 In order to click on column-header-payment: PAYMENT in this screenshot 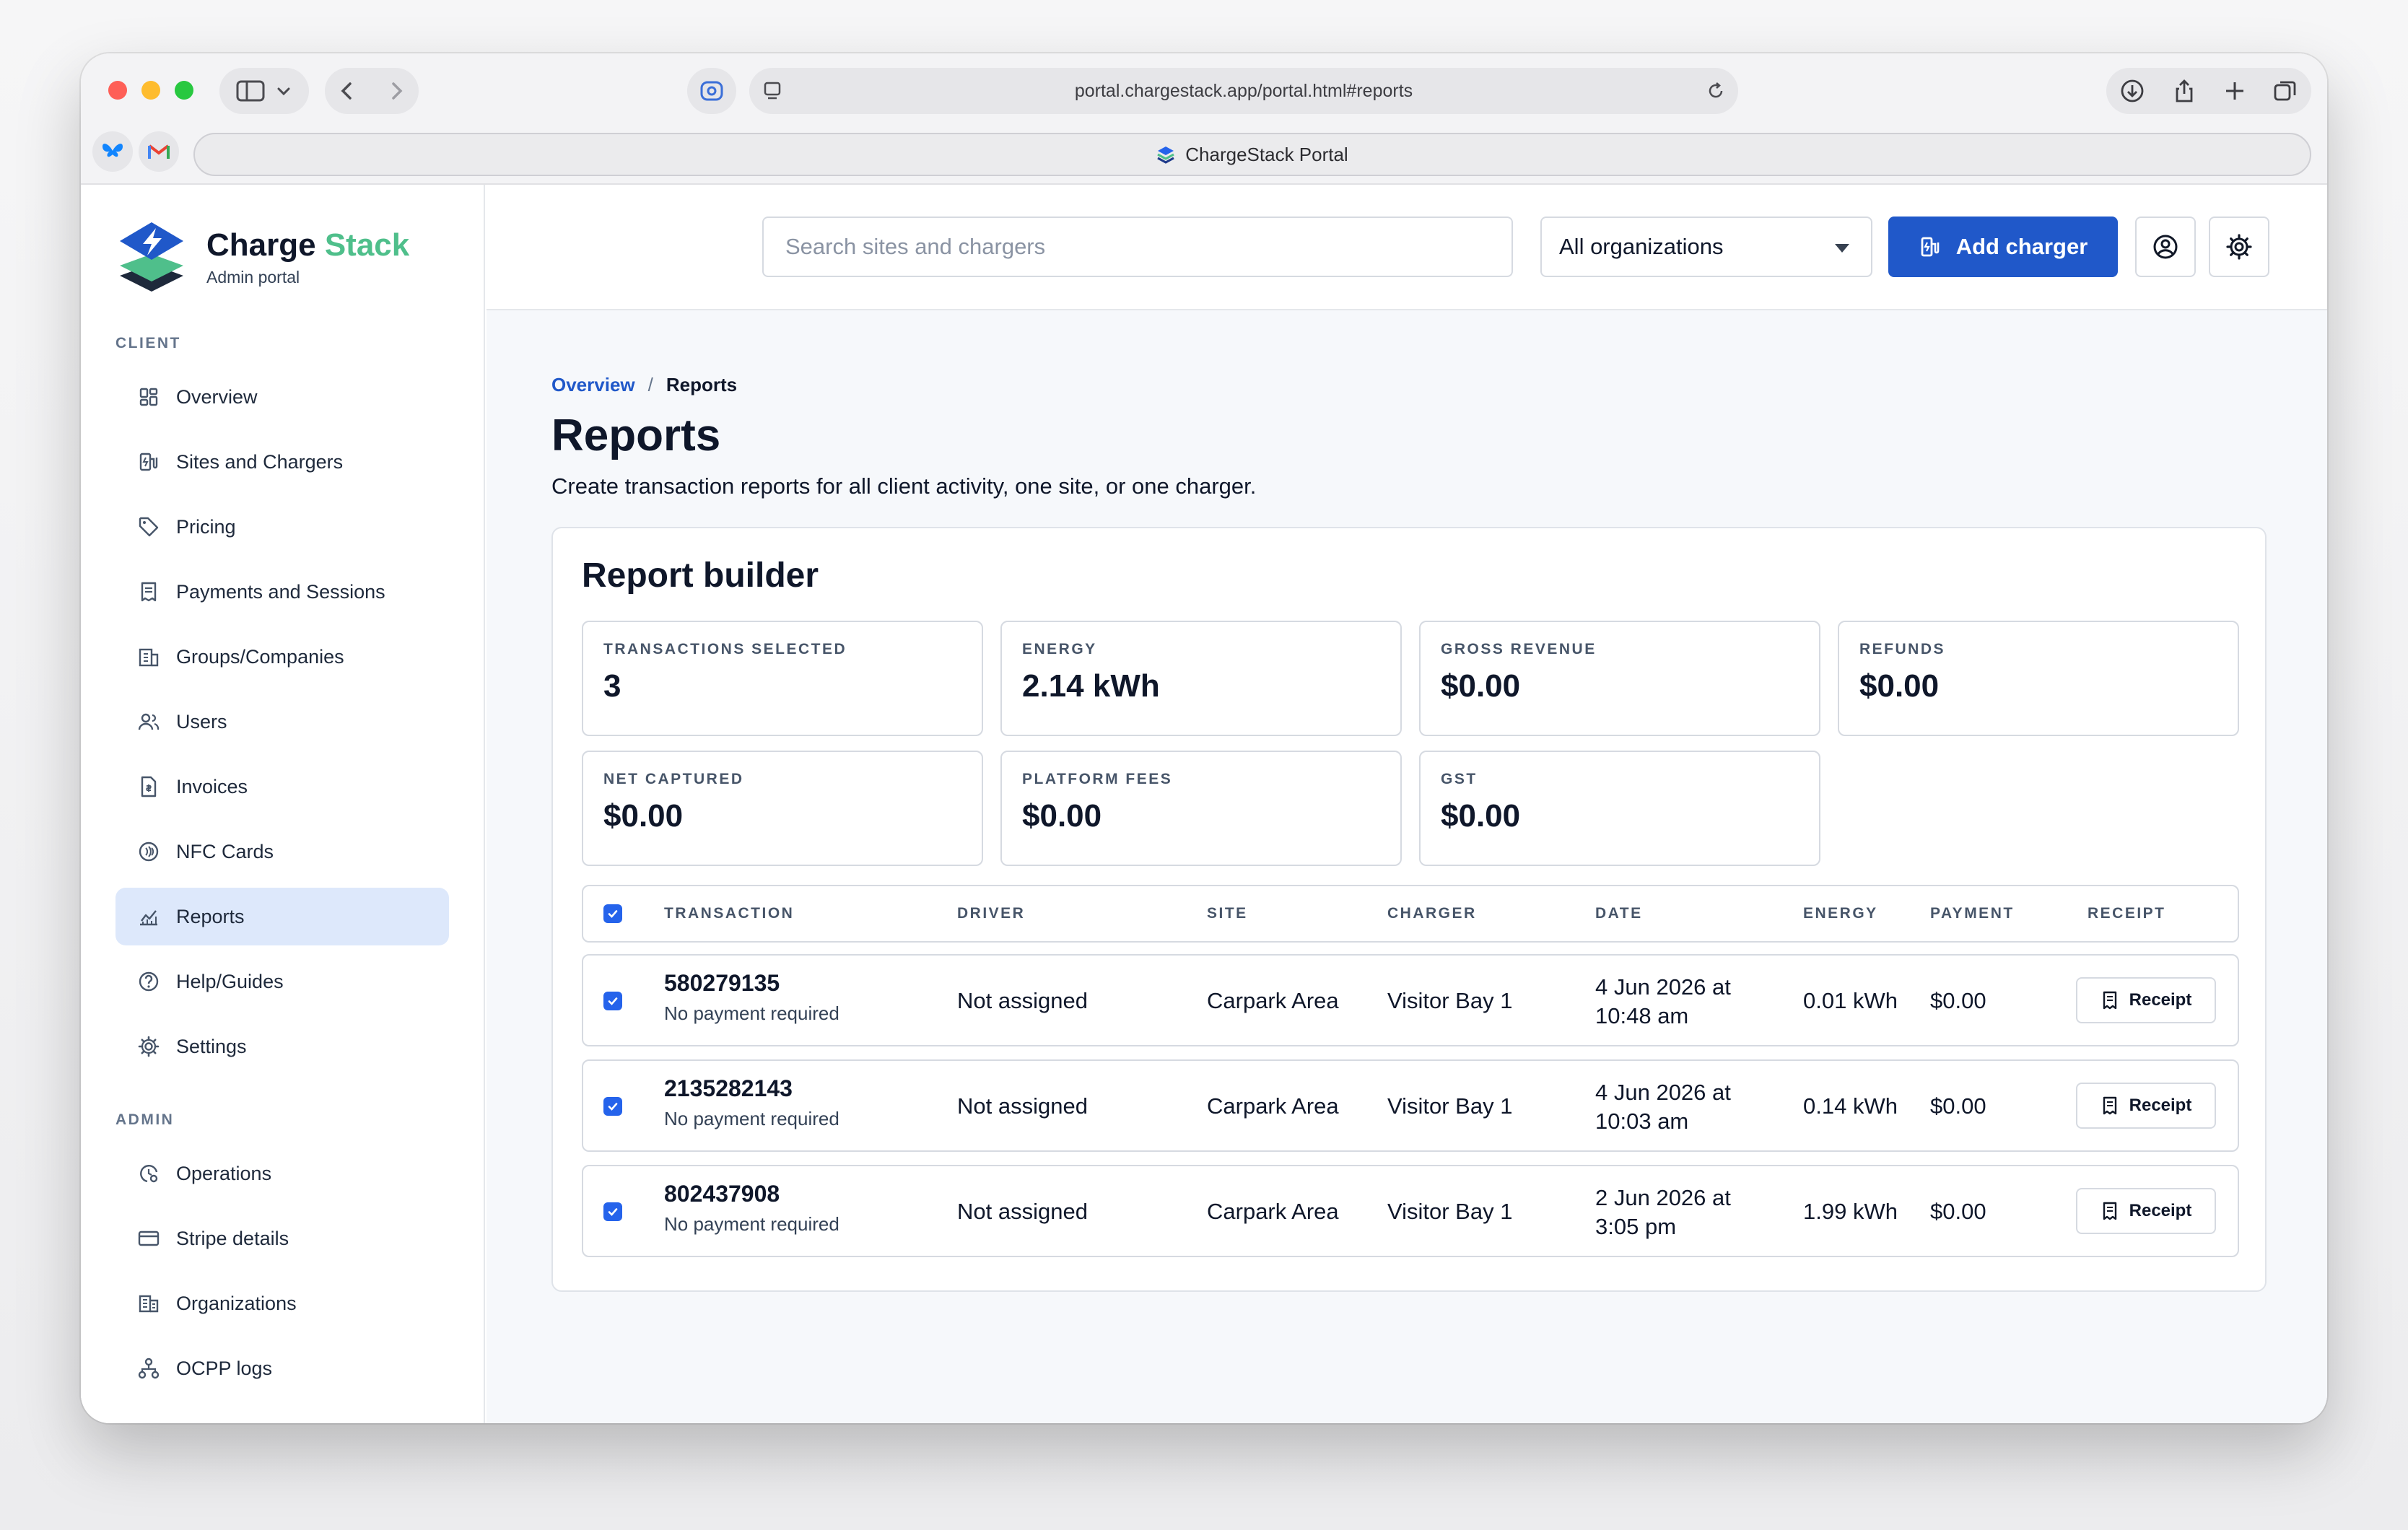, I will do `click(1972, 913)`.